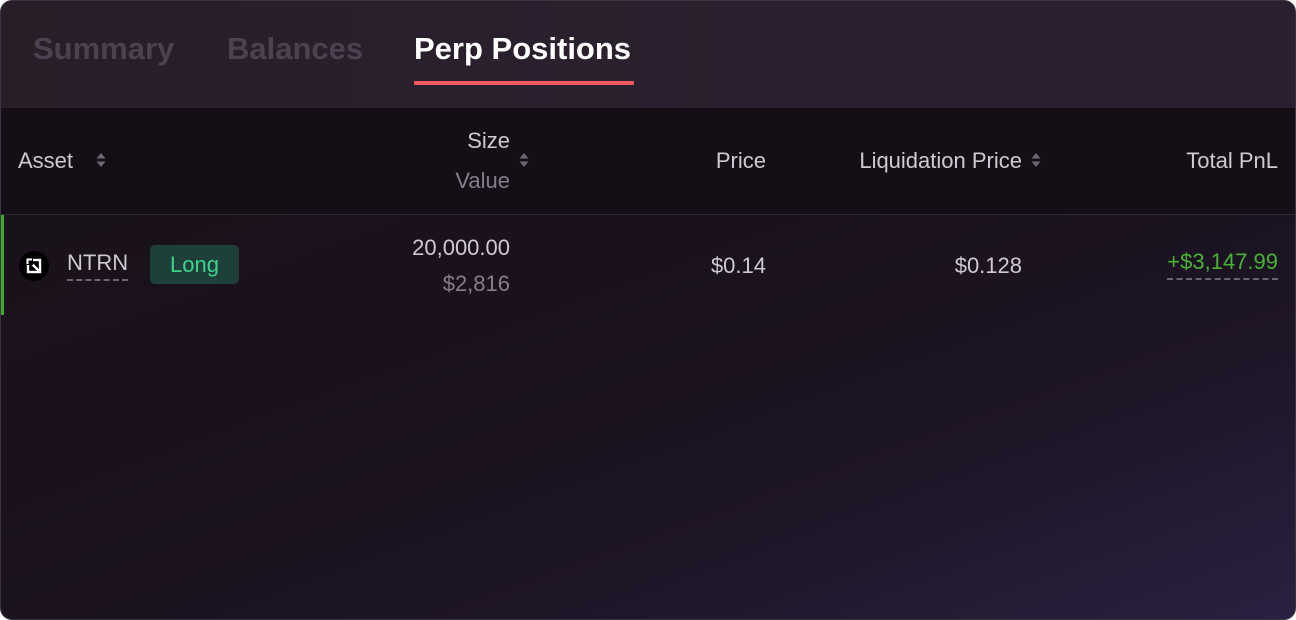 The height and width of the screenshot is (620, 1296). Describe the element at coordinates (738, 265) in the screenshot. I see `mark-price: $0.14` at that location.